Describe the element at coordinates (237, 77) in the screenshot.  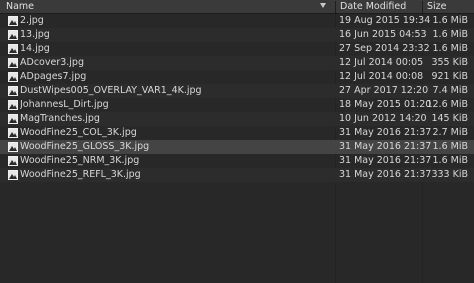
I see `file-row: ADpages7.jpg 12 Jul 2014 00:08 921 KiB` at that location.